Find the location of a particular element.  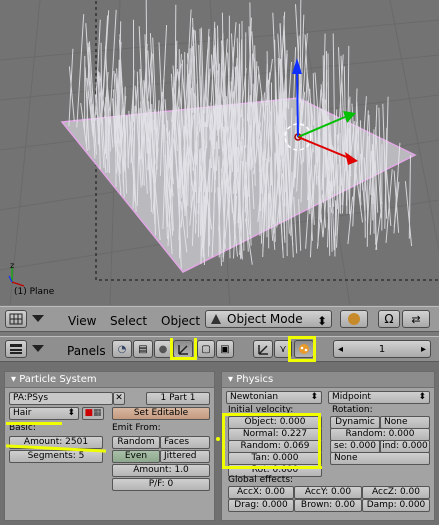

set-editable-button: Set Editable is located at coordinates (161, 413).